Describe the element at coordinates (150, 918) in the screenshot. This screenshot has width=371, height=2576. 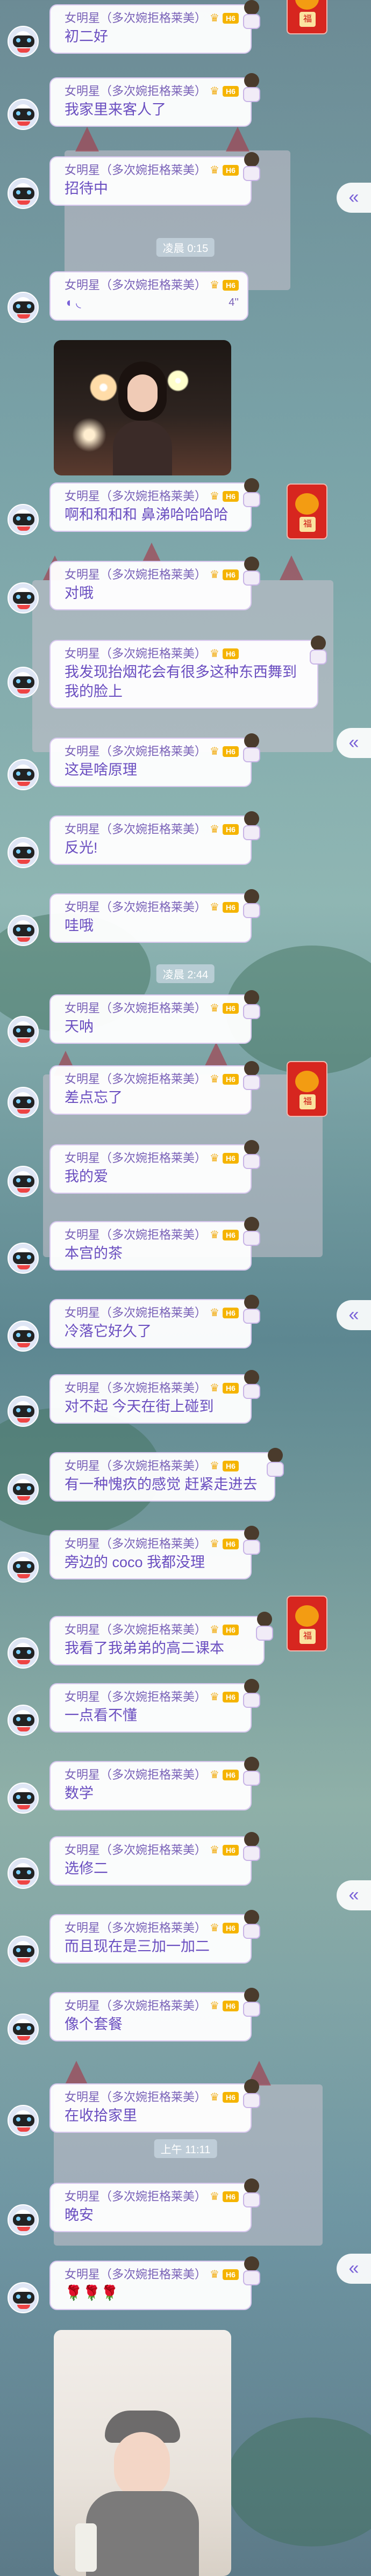
I see `message-bubble: 女明星（多次婉拒格莱美） ♛ H6 哇哦` at that location.